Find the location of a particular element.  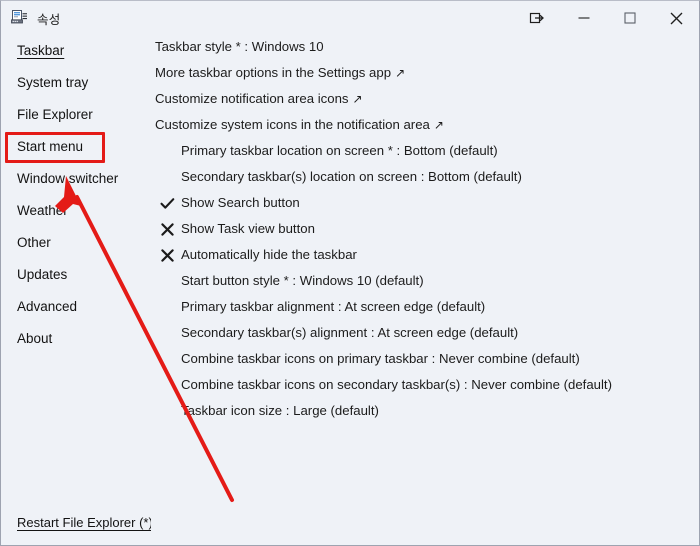

minimize-icon is located at coordinates (584, 18).